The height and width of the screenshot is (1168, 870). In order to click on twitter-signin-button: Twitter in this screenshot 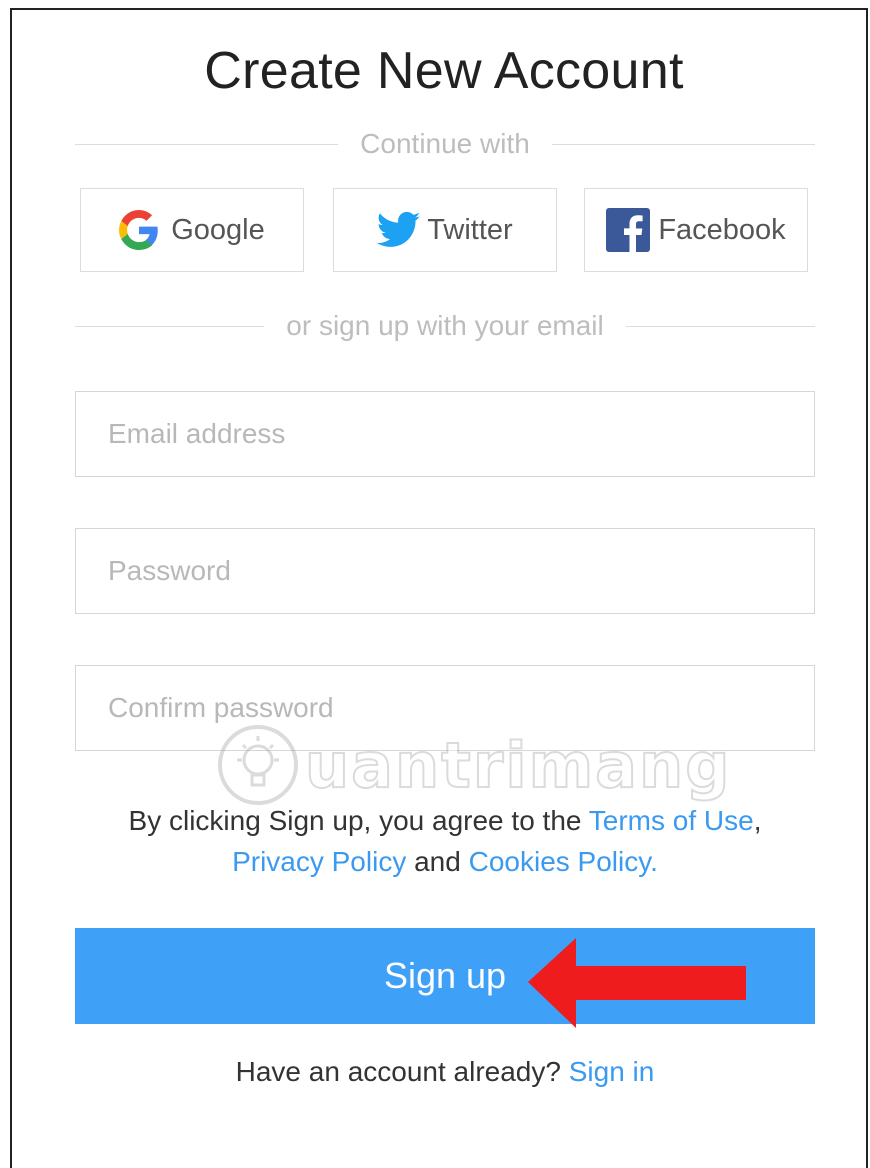, I will do `click(445, 230)`.